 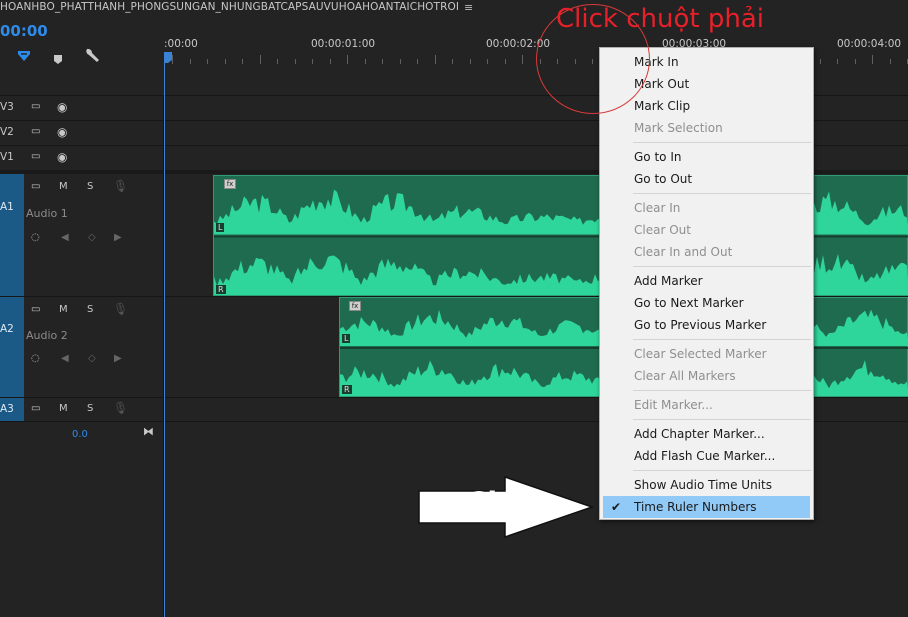 I want to click on track-header-a1: A1 ▭ M S 🎙 Audio 1 ◌ ◀ ◇ ▶, so click(x=82, y=235).